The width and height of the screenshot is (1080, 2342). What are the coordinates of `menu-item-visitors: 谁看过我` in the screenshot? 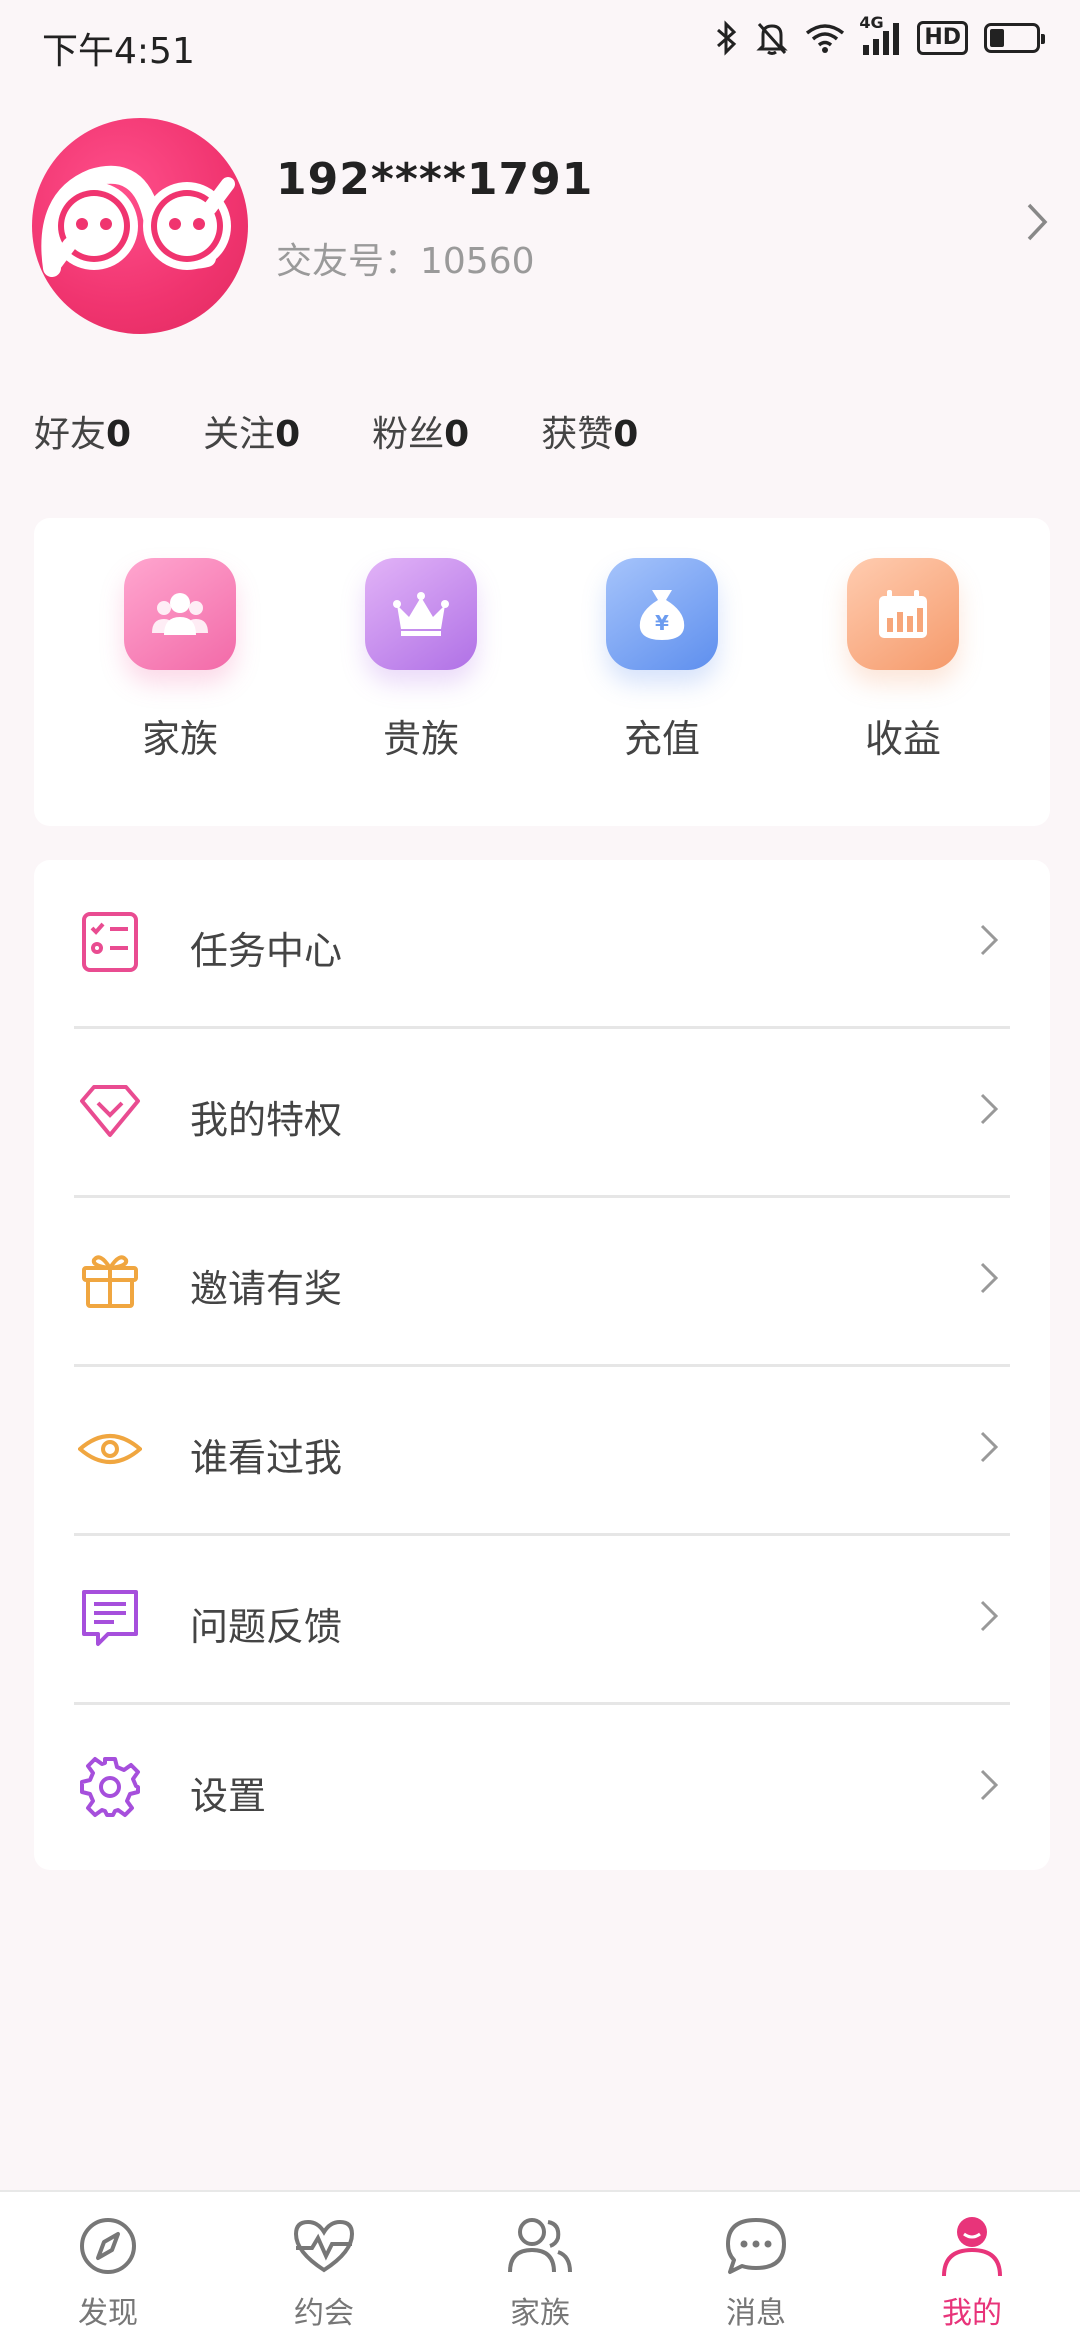 It's located at (542, 1451).